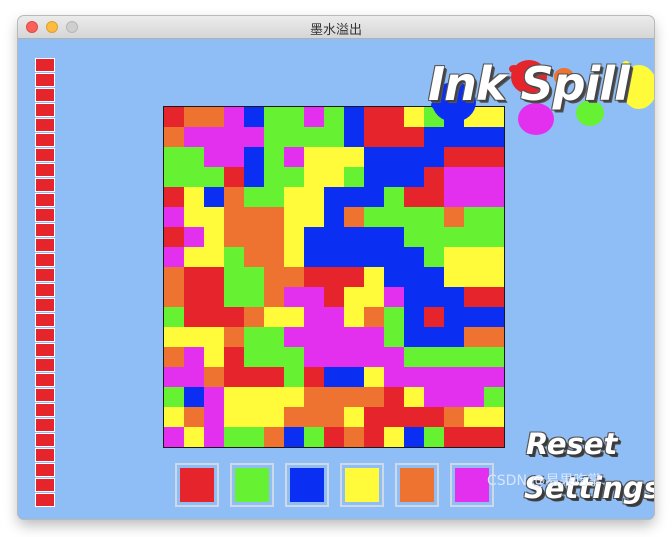  Describe the element at coordinates (417, 485) in the screenshot. I see `color-button-o` at that location.